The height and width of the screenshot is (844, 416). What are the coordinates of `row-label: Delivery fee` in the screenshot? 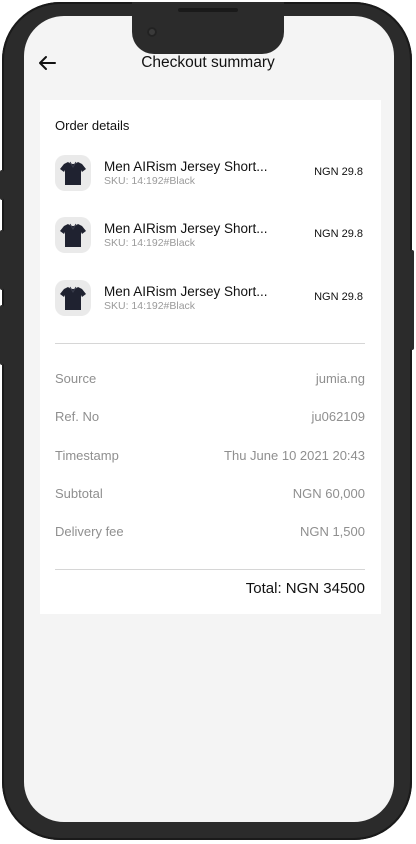 It's located at (89, 531).